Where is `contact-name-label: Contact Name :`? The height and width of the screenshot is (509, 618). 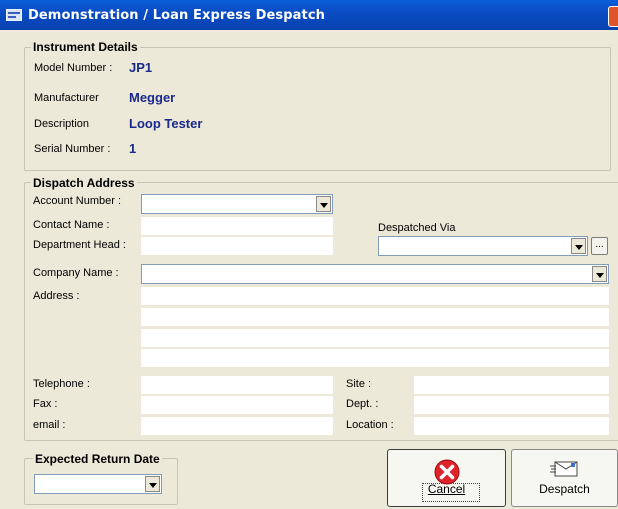
contact-name-label: Contact Name : is located at coordinates (71, 225).